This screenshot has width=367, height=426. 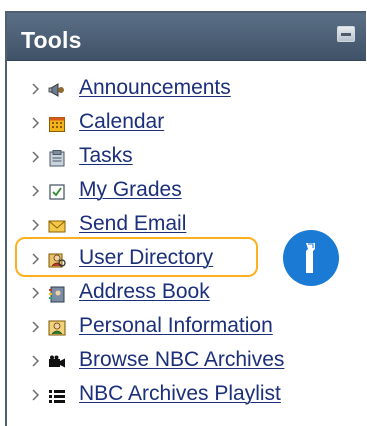 What do you see at coordinates (144, 292) in the screenshot?
I see `address-book-link: Address Book` at bounding box center [144, 292].